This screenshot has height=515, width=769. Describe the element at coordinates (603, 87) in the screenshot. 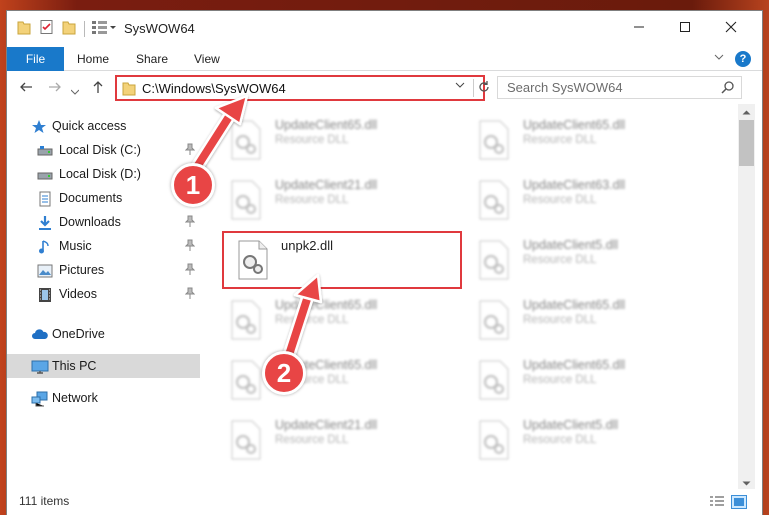

I see `search-input` at that location.